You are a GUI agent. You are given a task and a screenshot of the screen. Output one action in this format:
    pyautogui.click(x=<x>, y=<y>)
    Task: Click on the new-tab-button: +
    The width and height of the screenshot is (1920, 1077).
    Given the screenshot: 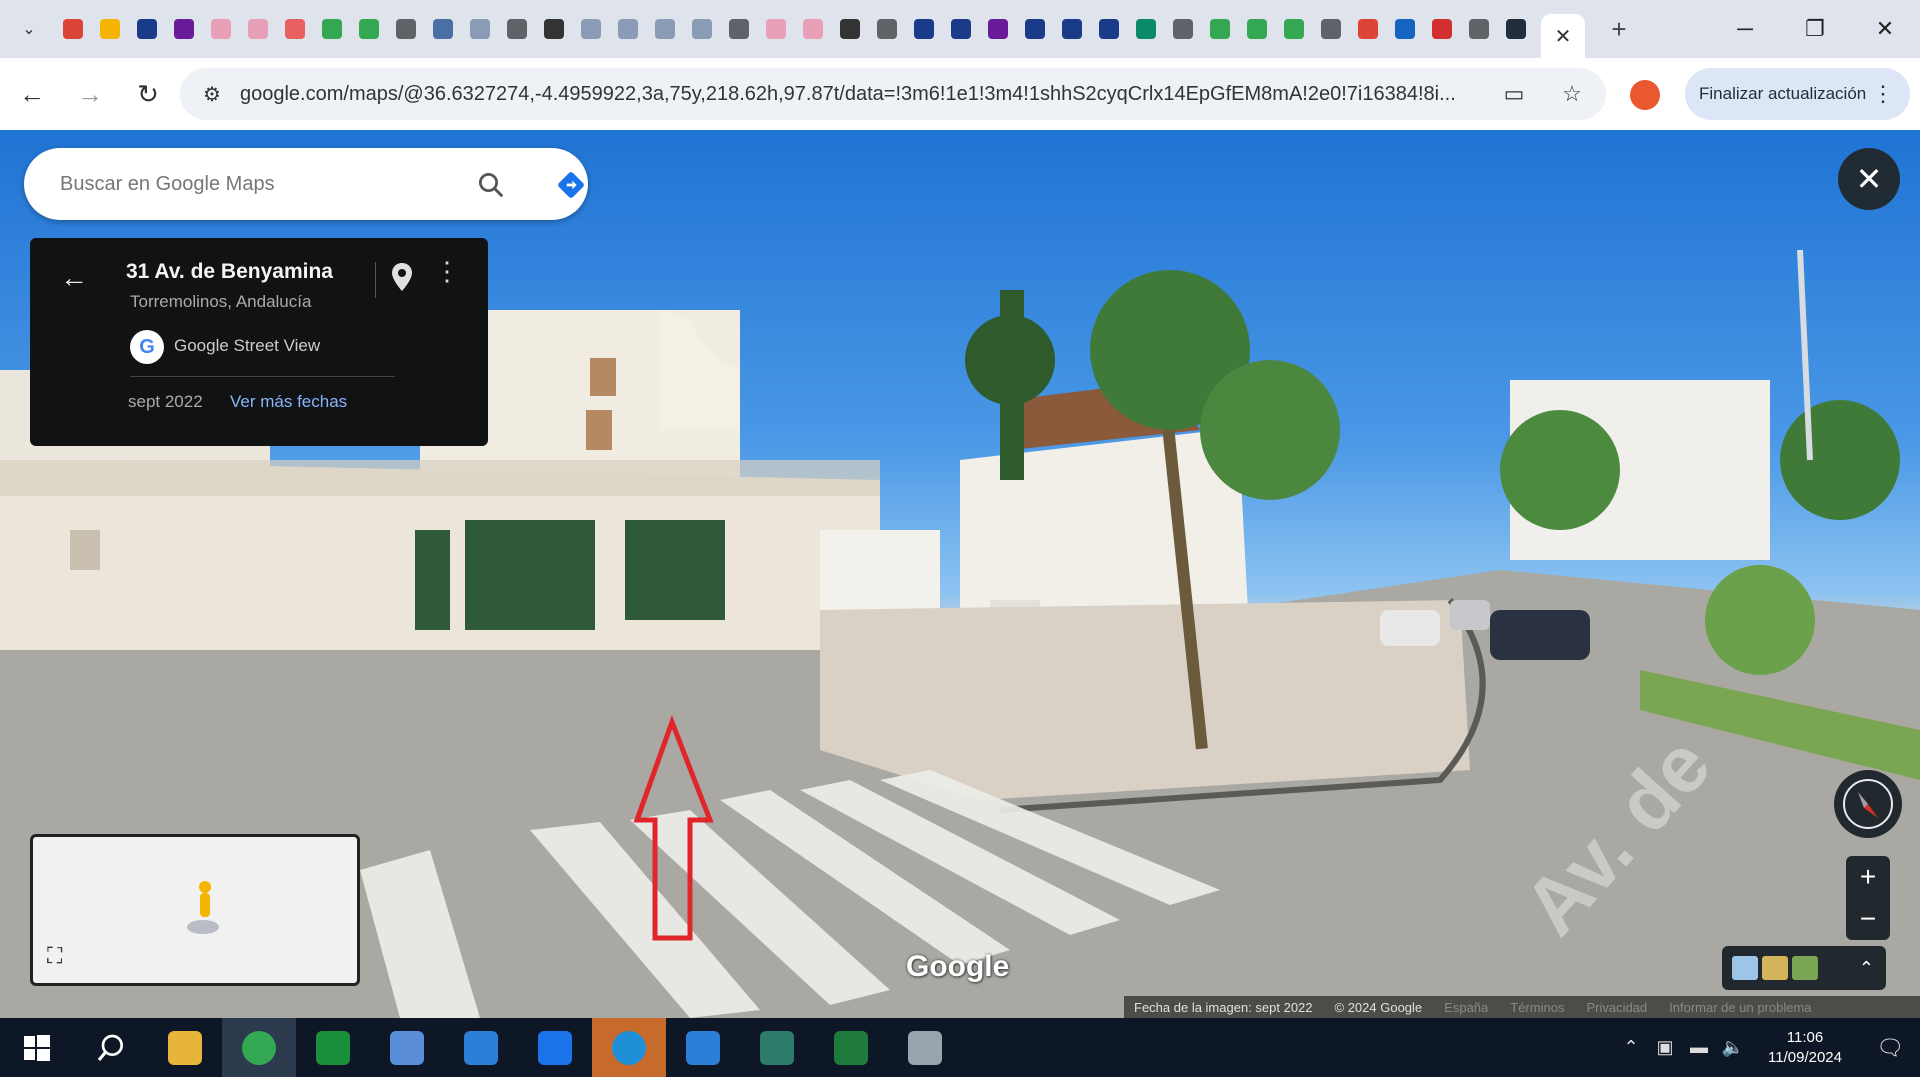 What is the action you would take?
    pyautogui.click(x=1619, y=29)
    